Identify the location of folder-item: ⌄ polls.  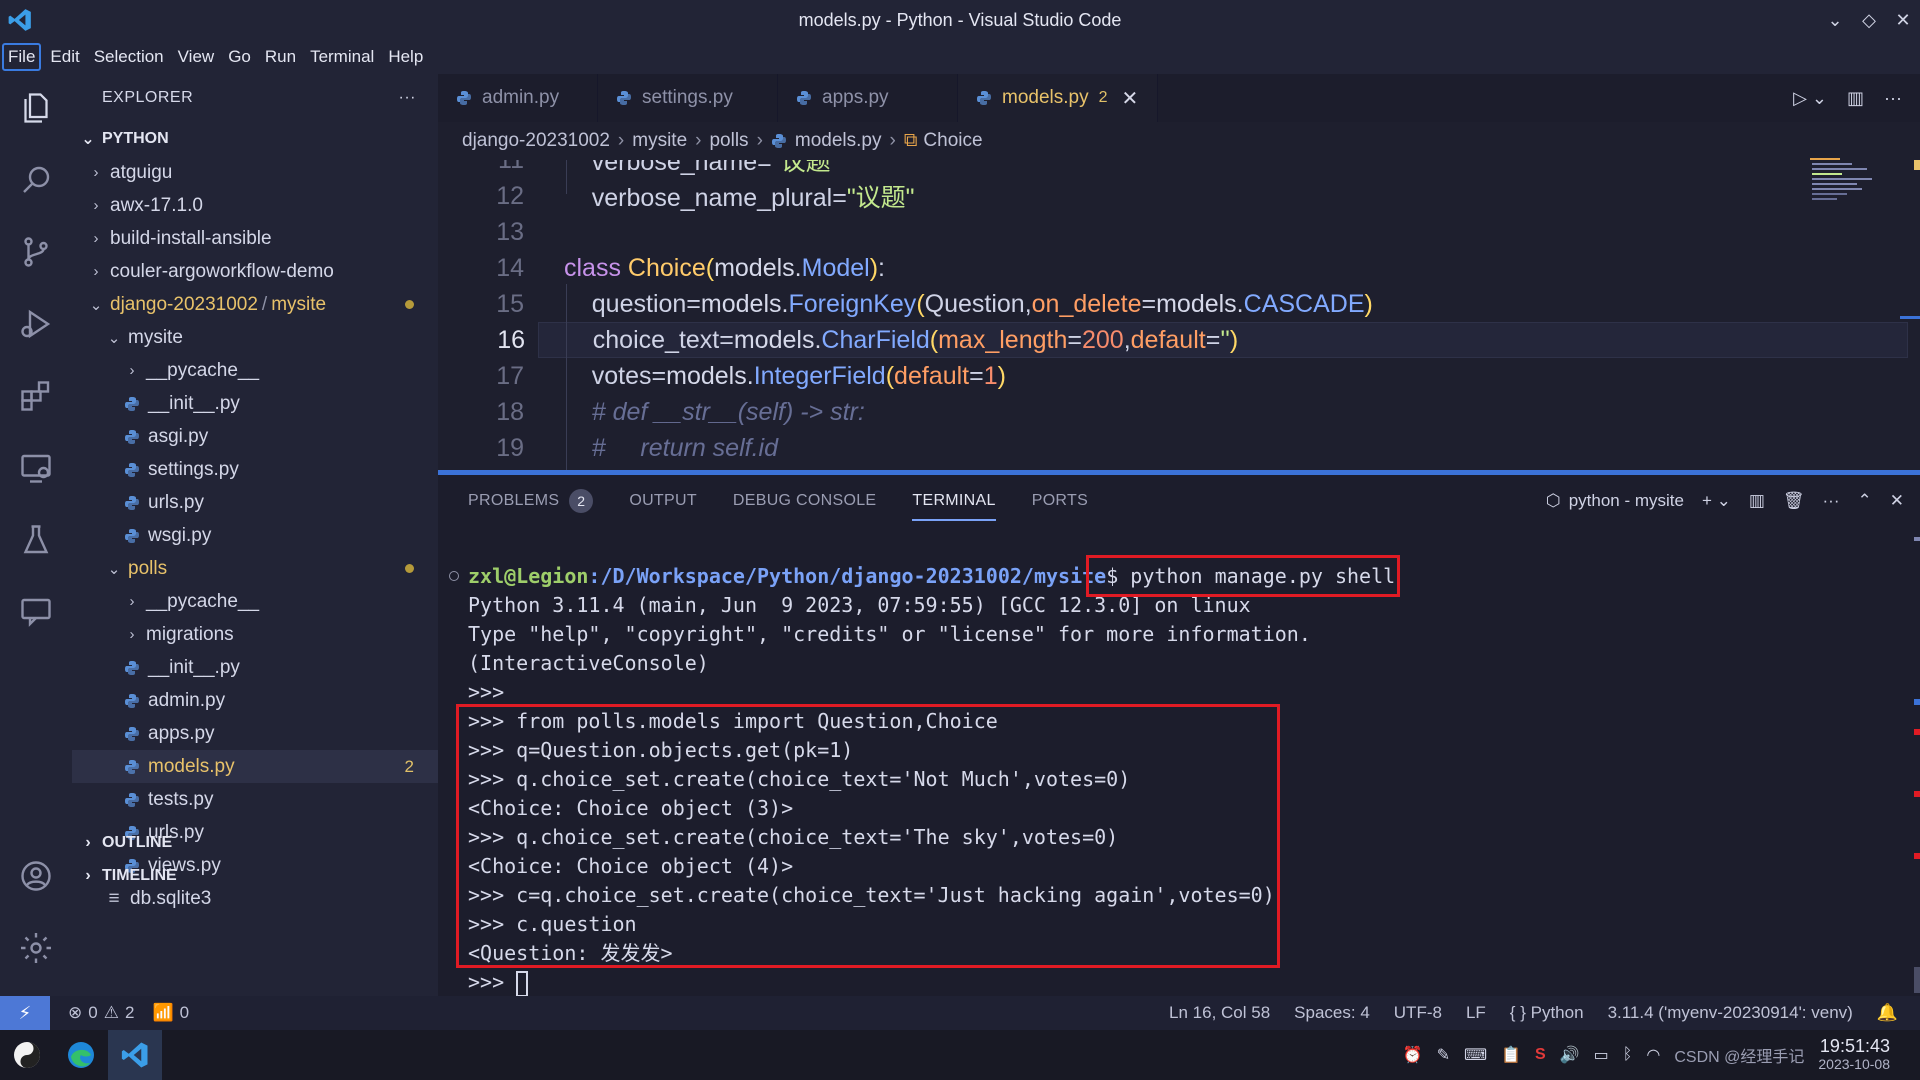
(255, 568).